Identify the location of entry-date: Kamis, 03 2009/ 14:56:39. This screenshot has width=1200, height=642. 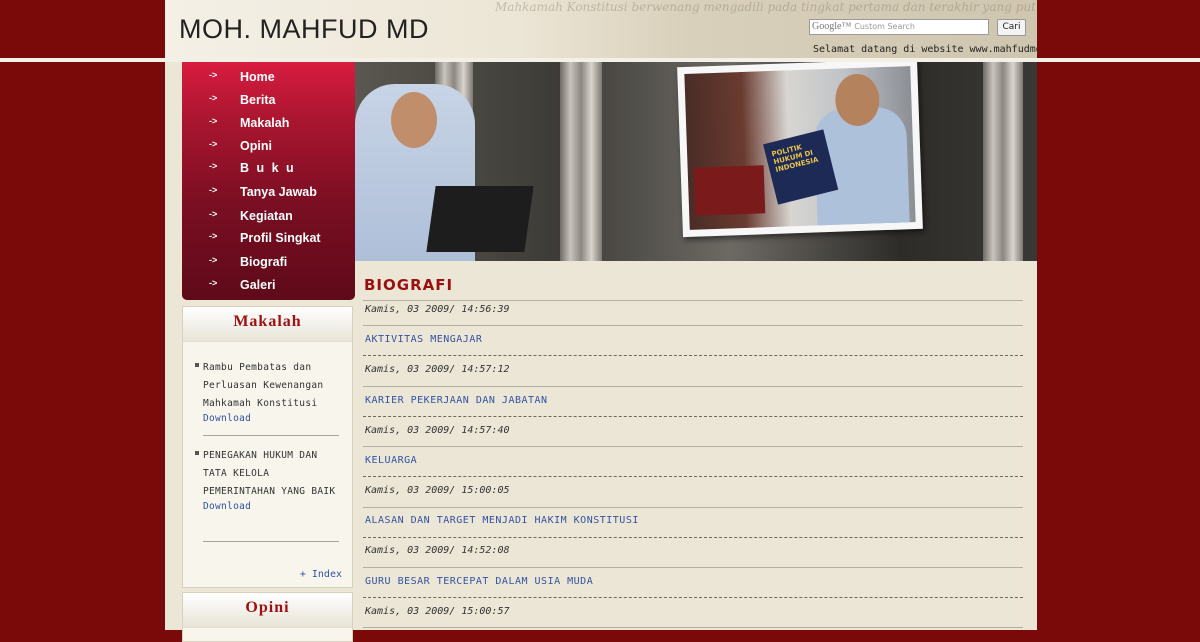
(437, 309).